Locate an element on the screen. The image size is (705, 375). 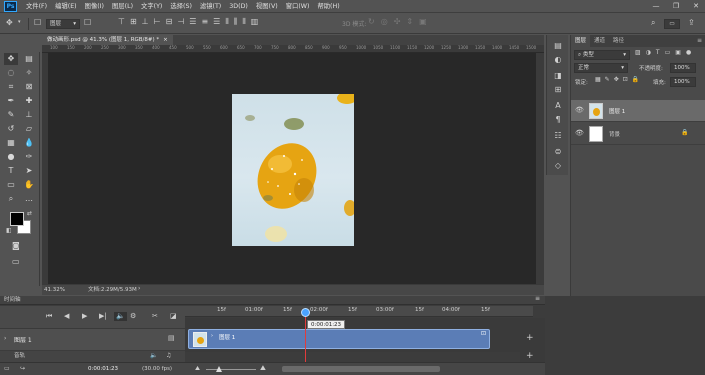
menu-item: 文字(Y) is located at coordinates (151, 6).